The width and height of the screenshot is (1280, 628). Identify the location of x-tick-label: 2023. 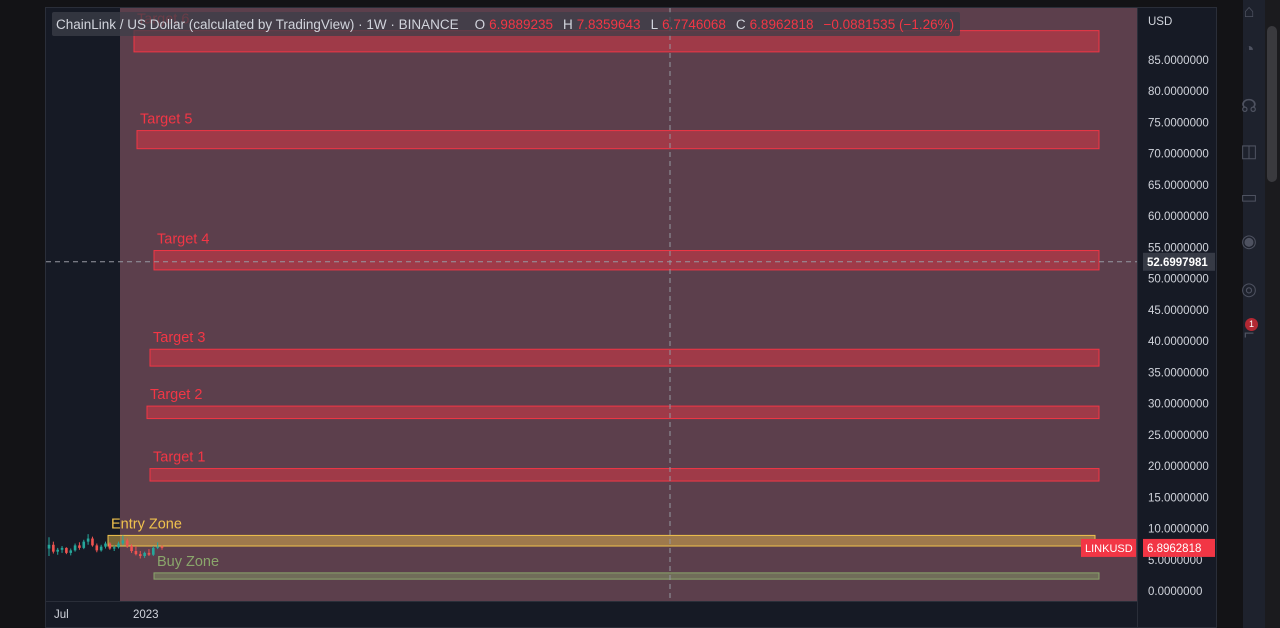
(146, 615).